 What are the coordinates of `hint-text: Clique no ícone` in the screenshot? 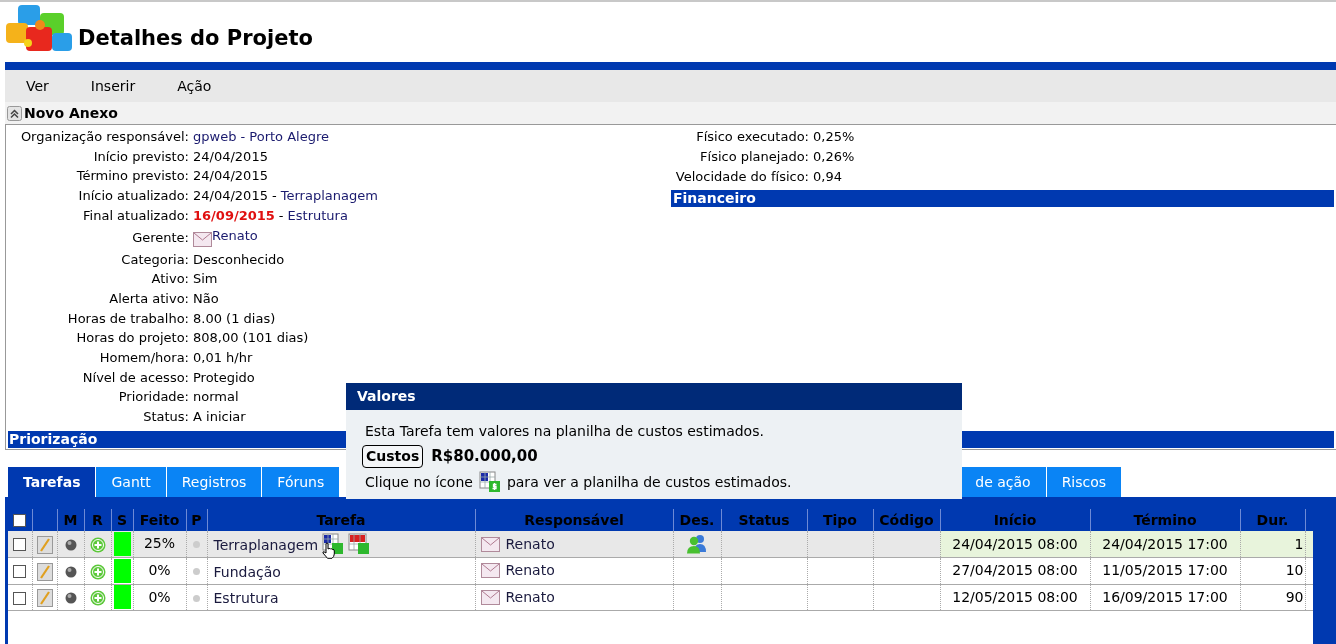 It's located at (419, 482).